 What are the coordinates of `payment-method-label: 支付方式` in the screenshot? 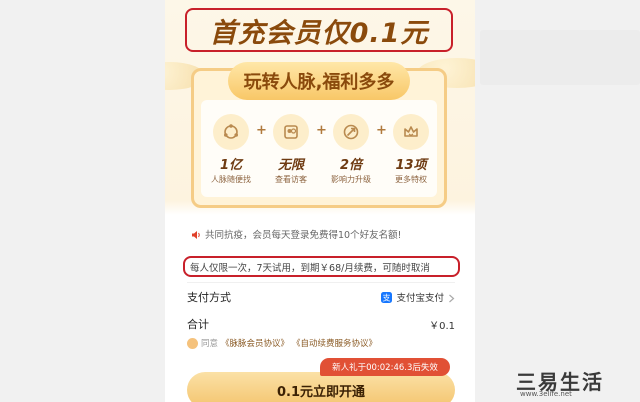 It's located at (209, 297).